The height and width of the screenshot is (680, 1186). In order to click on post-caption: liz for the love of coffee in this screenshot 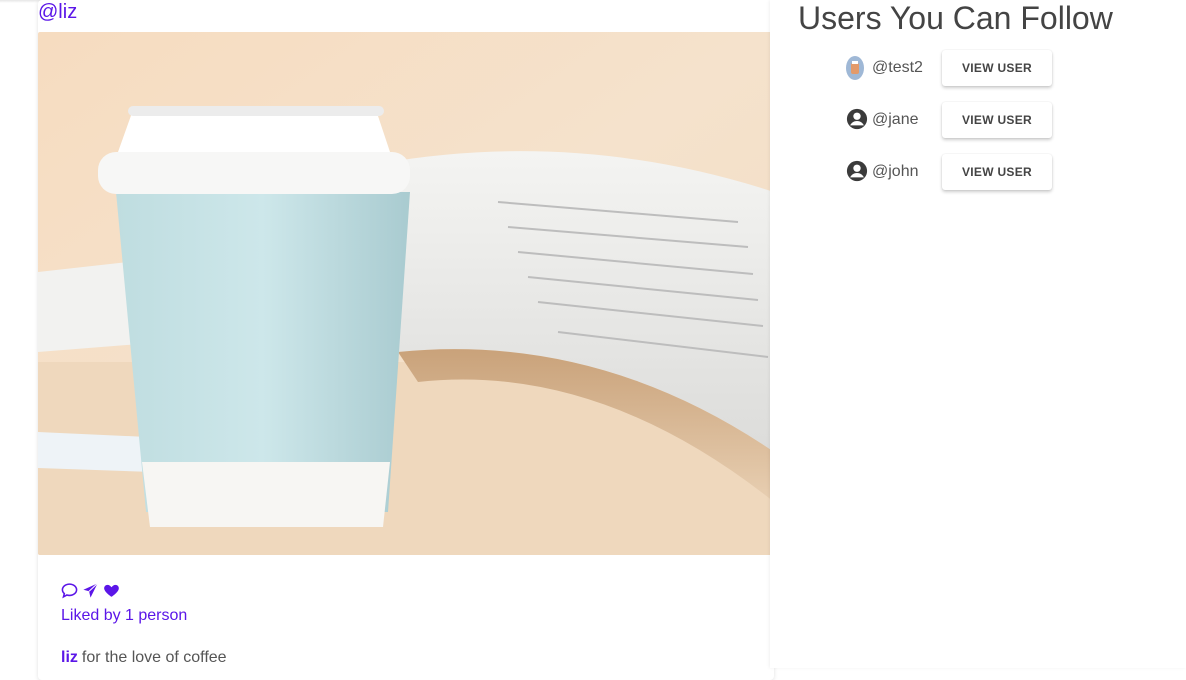, I will do `click(144, 658)`.